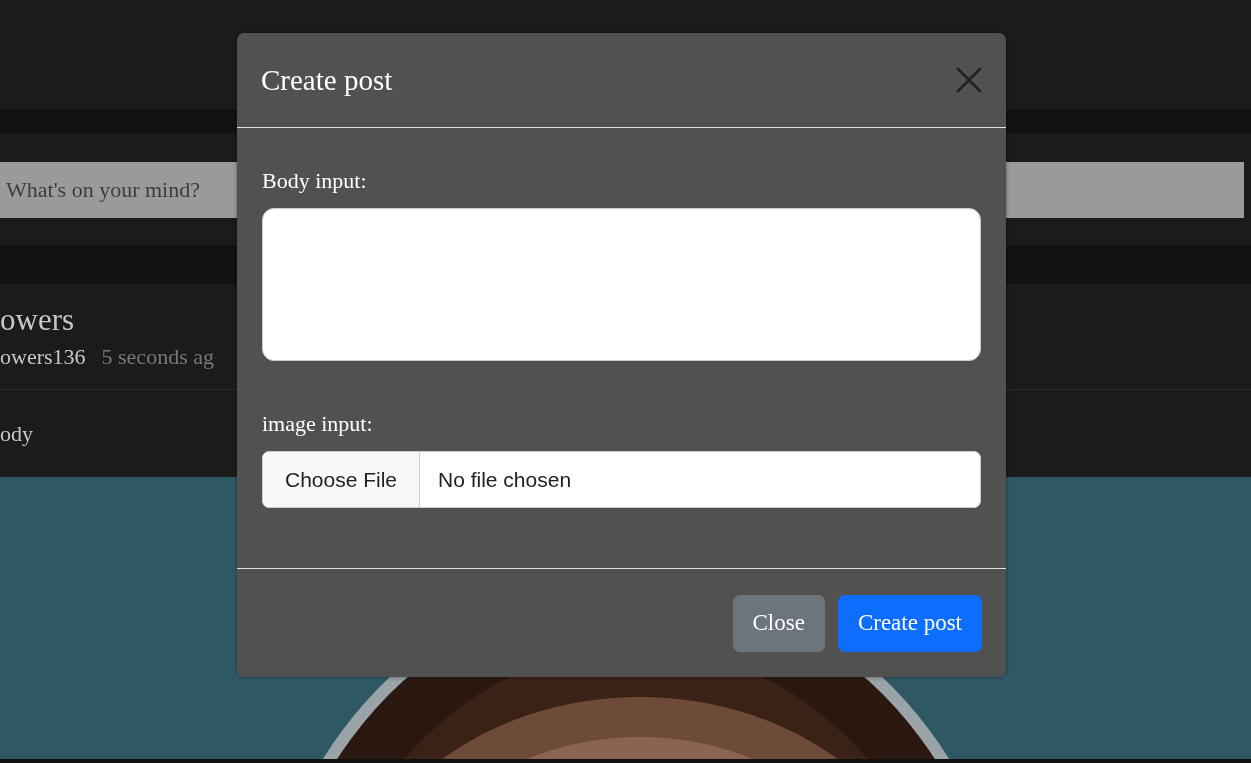 The image size is (1251, 763). I want to click on choose-file-button: Choose File, so click(341, 479).